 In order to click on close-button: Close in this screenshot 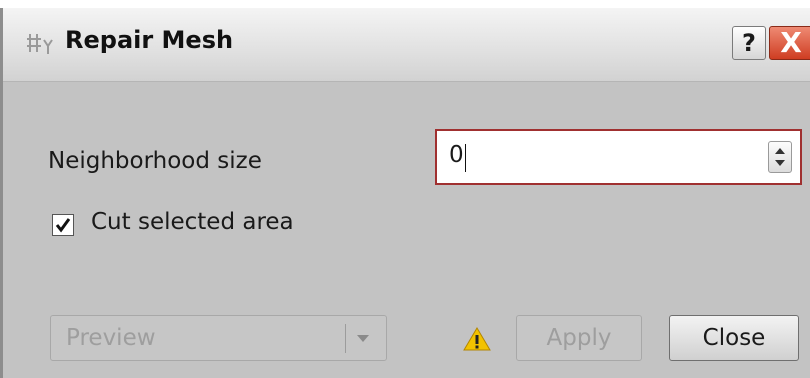, I will do `click(734, 338)`.